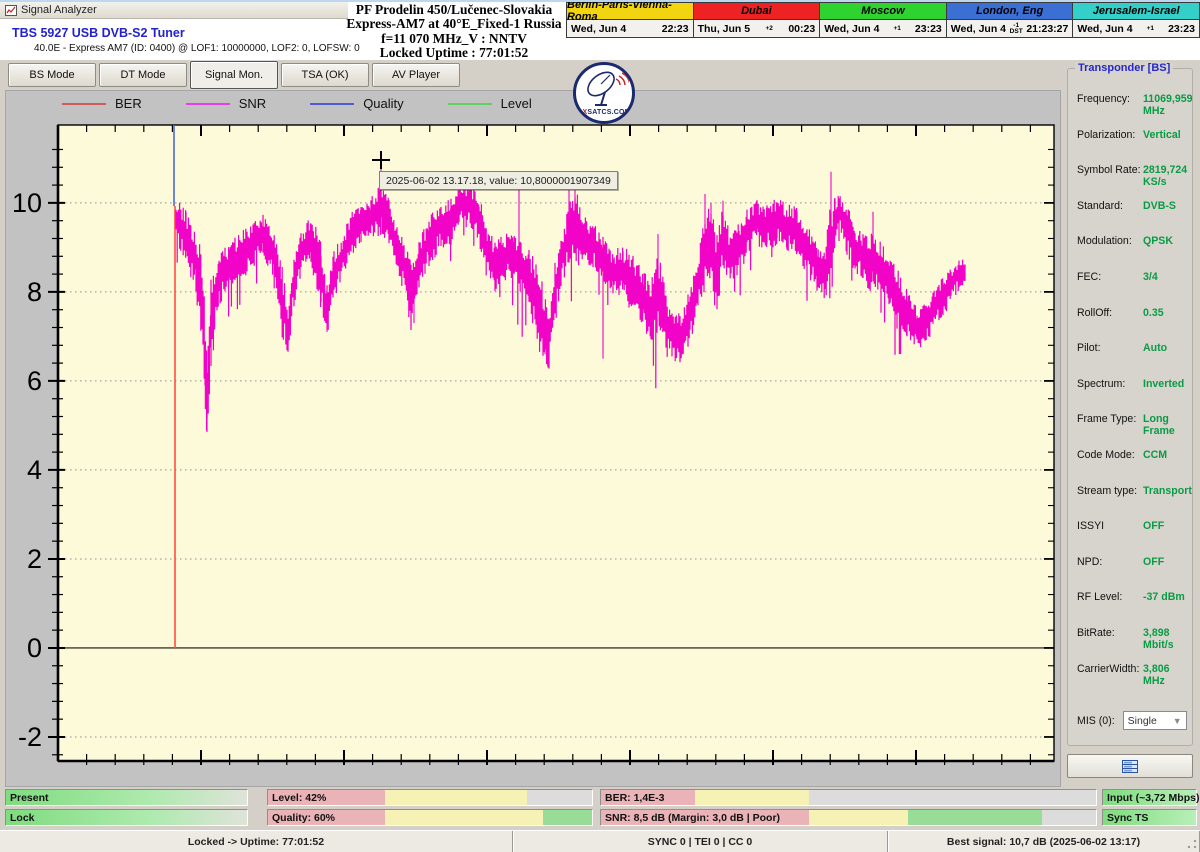  Describe the element at coordinates (29, 798) in the screenshot. I see `present-label: Present` at that location.